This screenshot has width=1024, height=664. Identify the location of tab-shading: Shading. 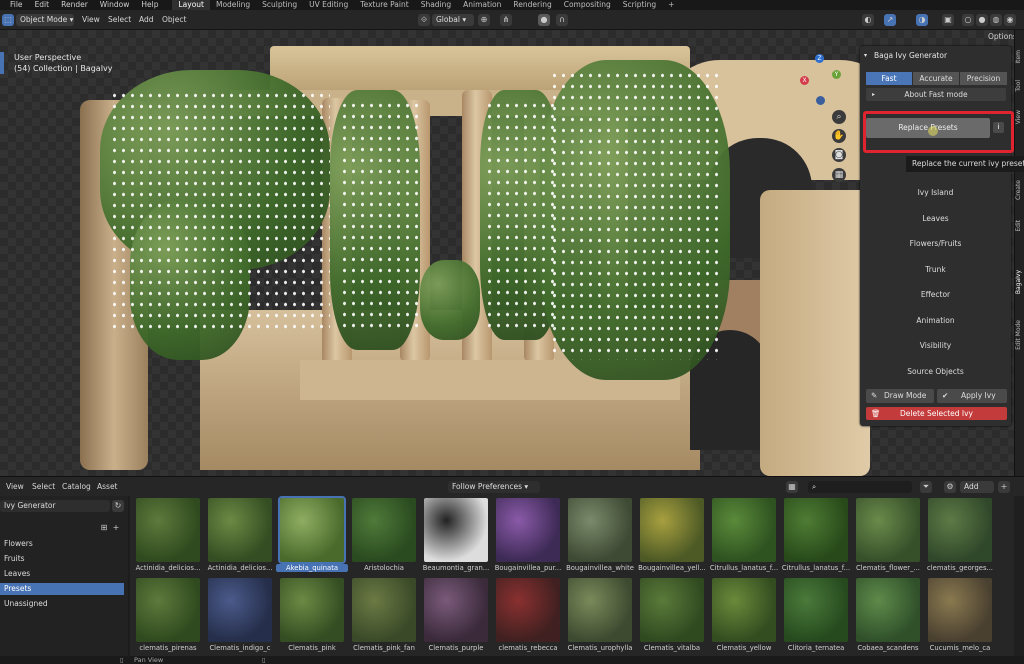
(436, 5).